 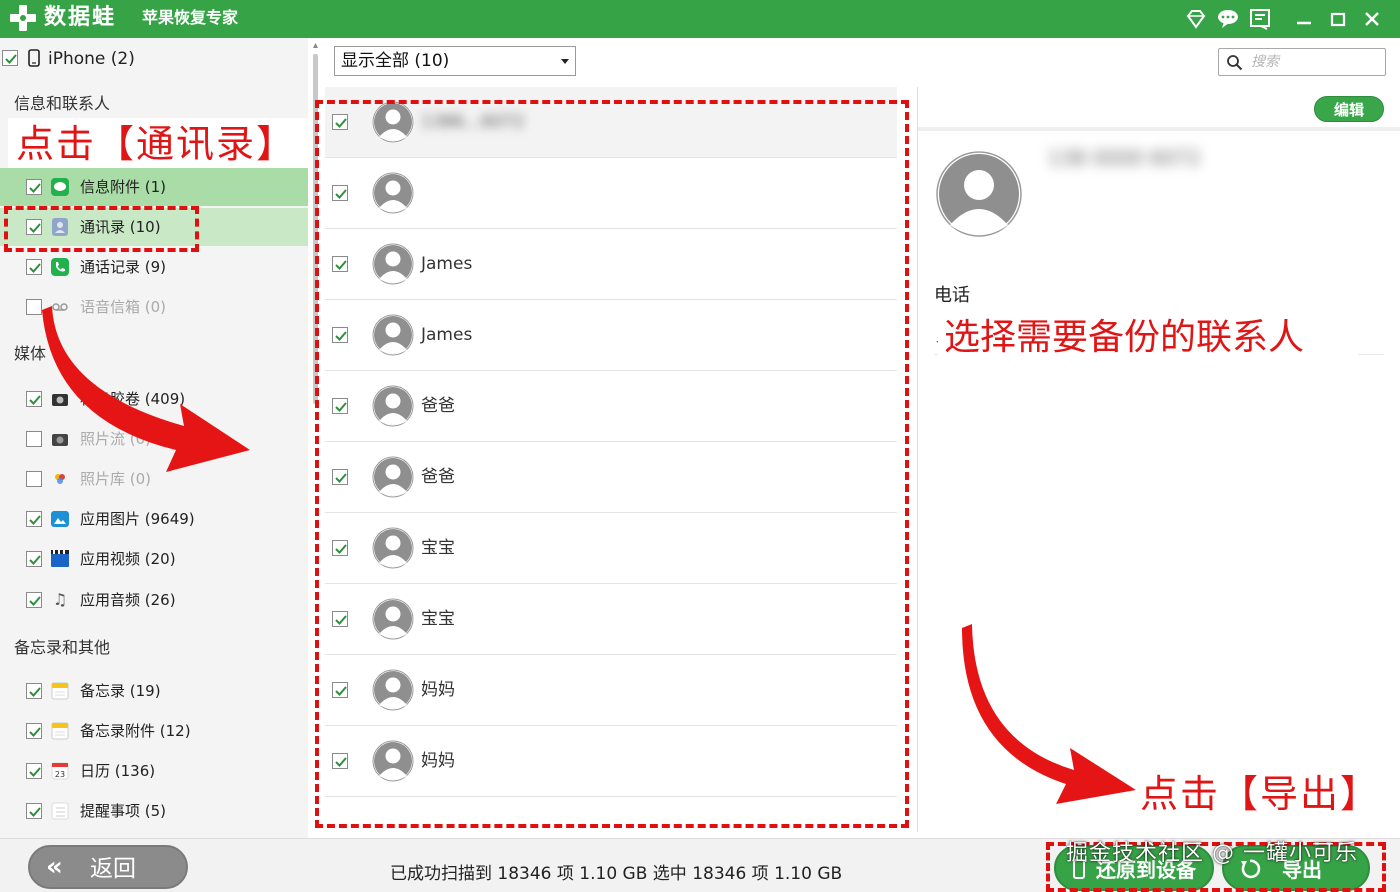 I want to click on device-label: iPhone (2), so click(x=91, y=59).